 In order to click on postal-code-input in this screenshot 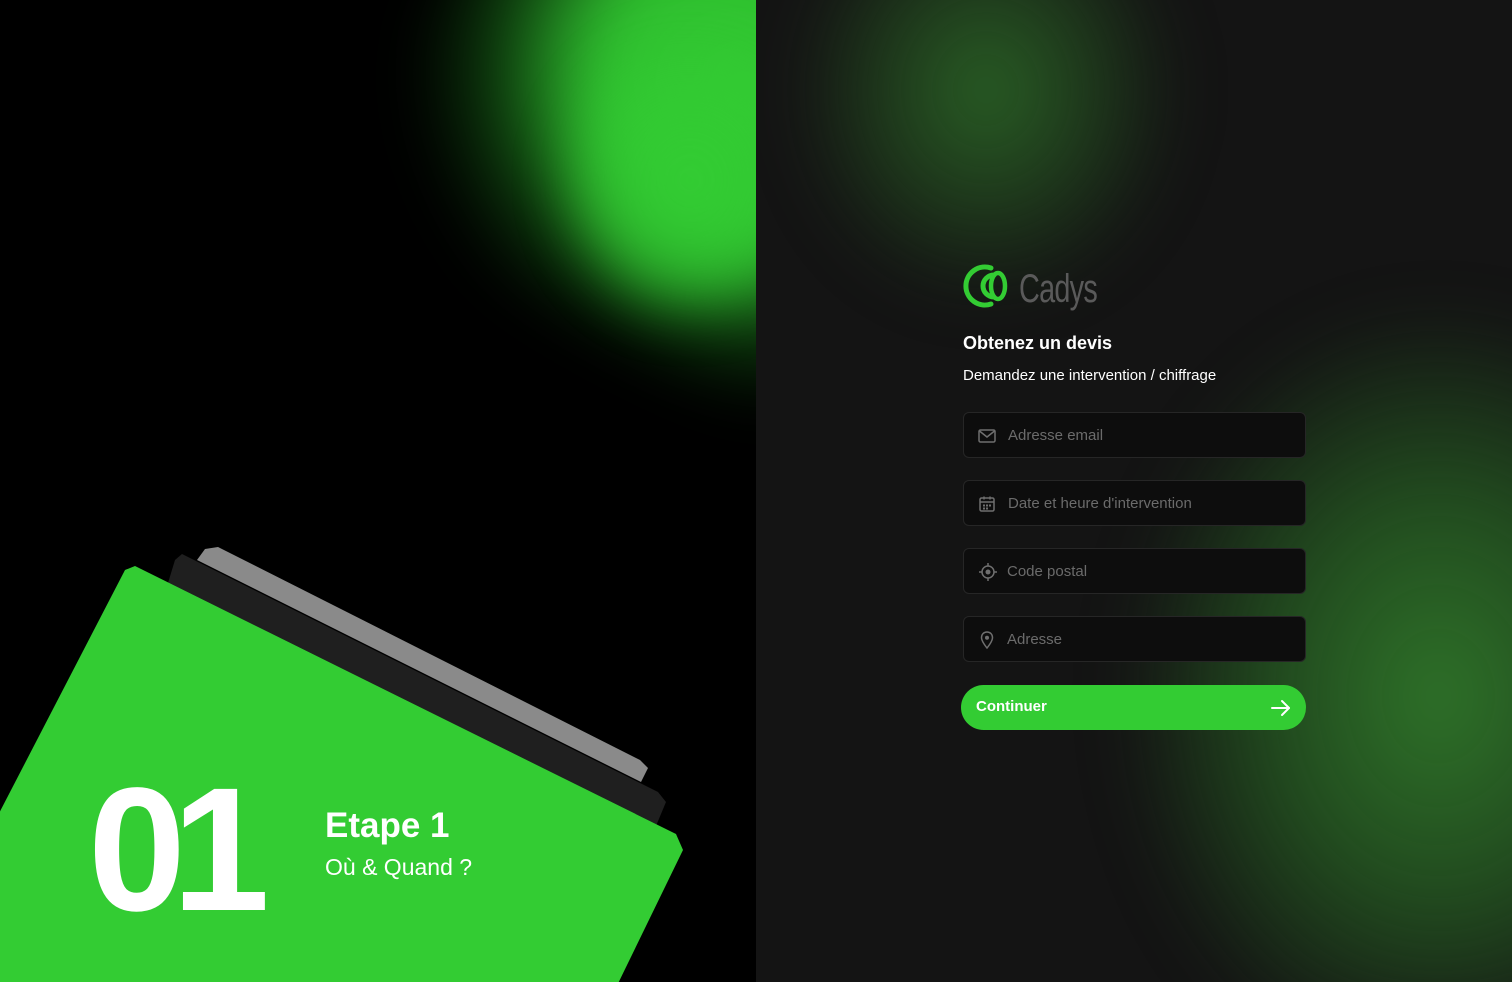, I will do `click(1152, 571)`.